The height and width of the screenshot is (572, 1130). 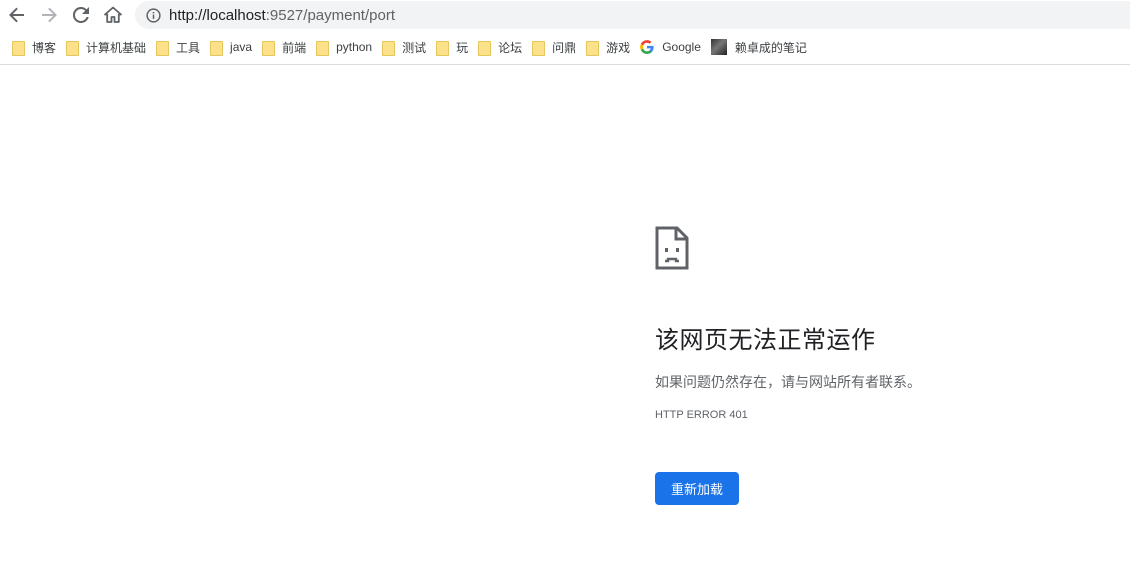 What do you see at coordinates (116, 47) in the screenshot?
I see `bookmark-label: 计算机基础` at bounding box center [116, 47].